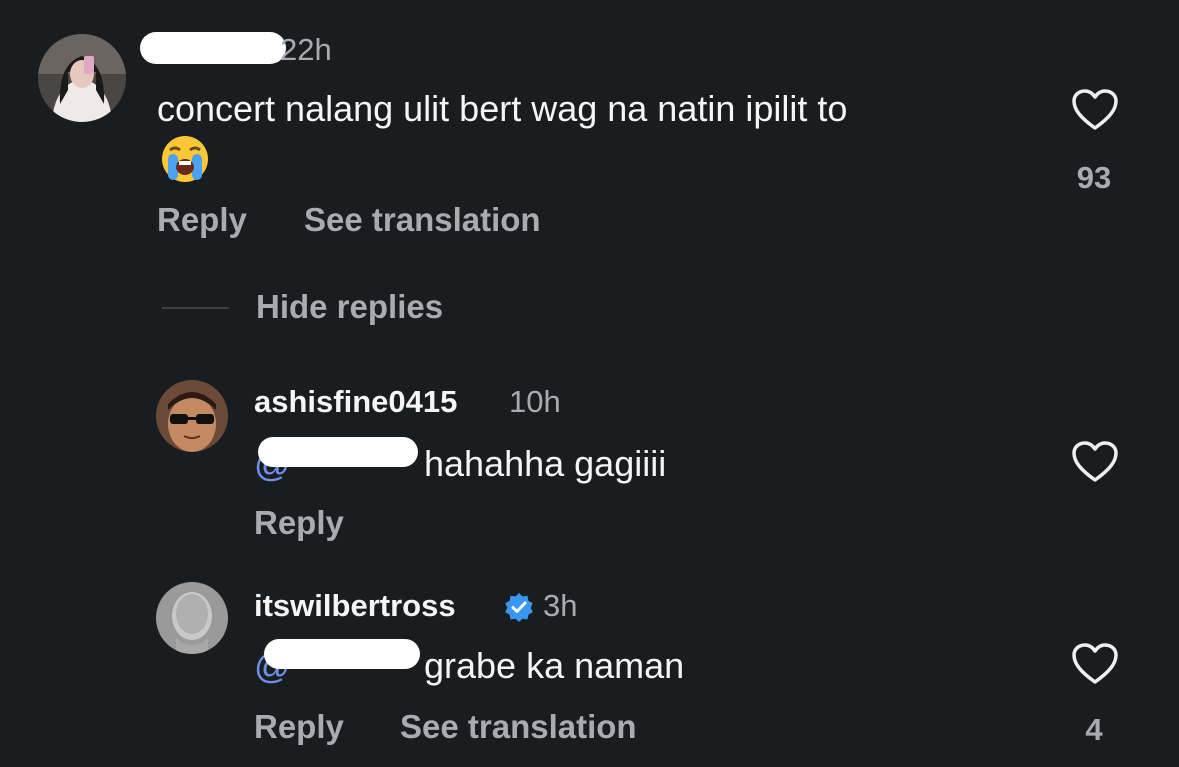  What do you see at coordinates (560, 605) in the screenshot?
I see `reply-time: 3h` at bounding box center [560, 605].